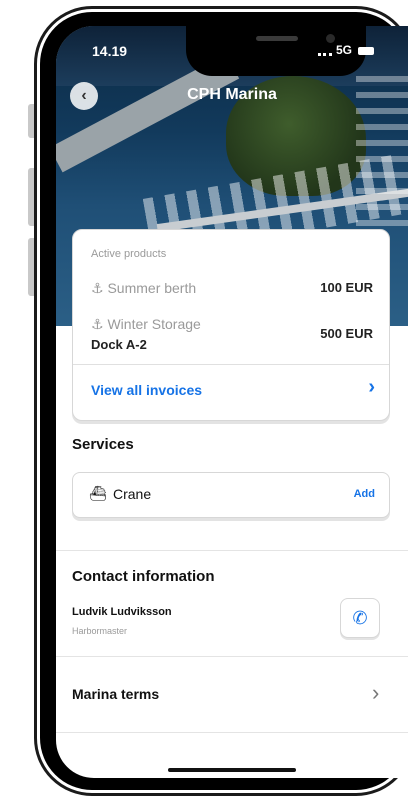 This screenshot has width=408, height=798. What do you see at coordinates (98, 493) in the screenshot?
I see `crane-icon: ⛴` at bounding box center [98, 493].